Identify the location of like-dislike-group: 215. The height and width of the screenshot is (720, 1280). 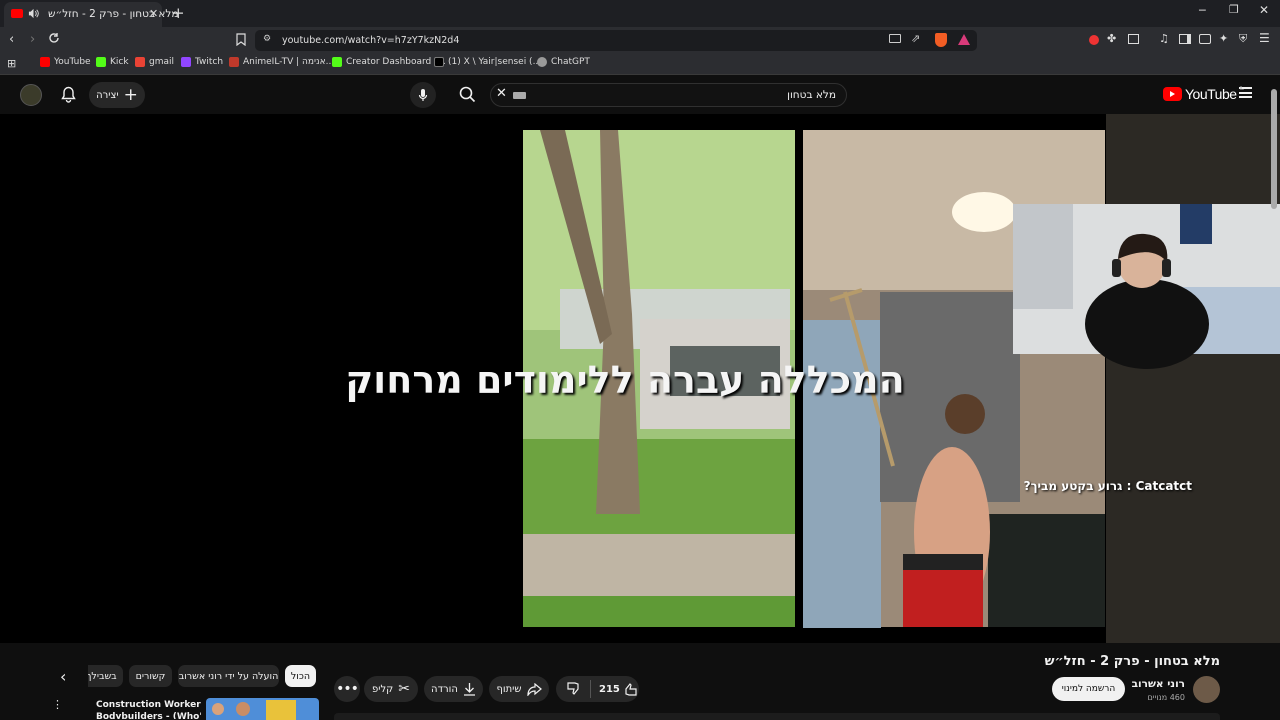
(597, 689).